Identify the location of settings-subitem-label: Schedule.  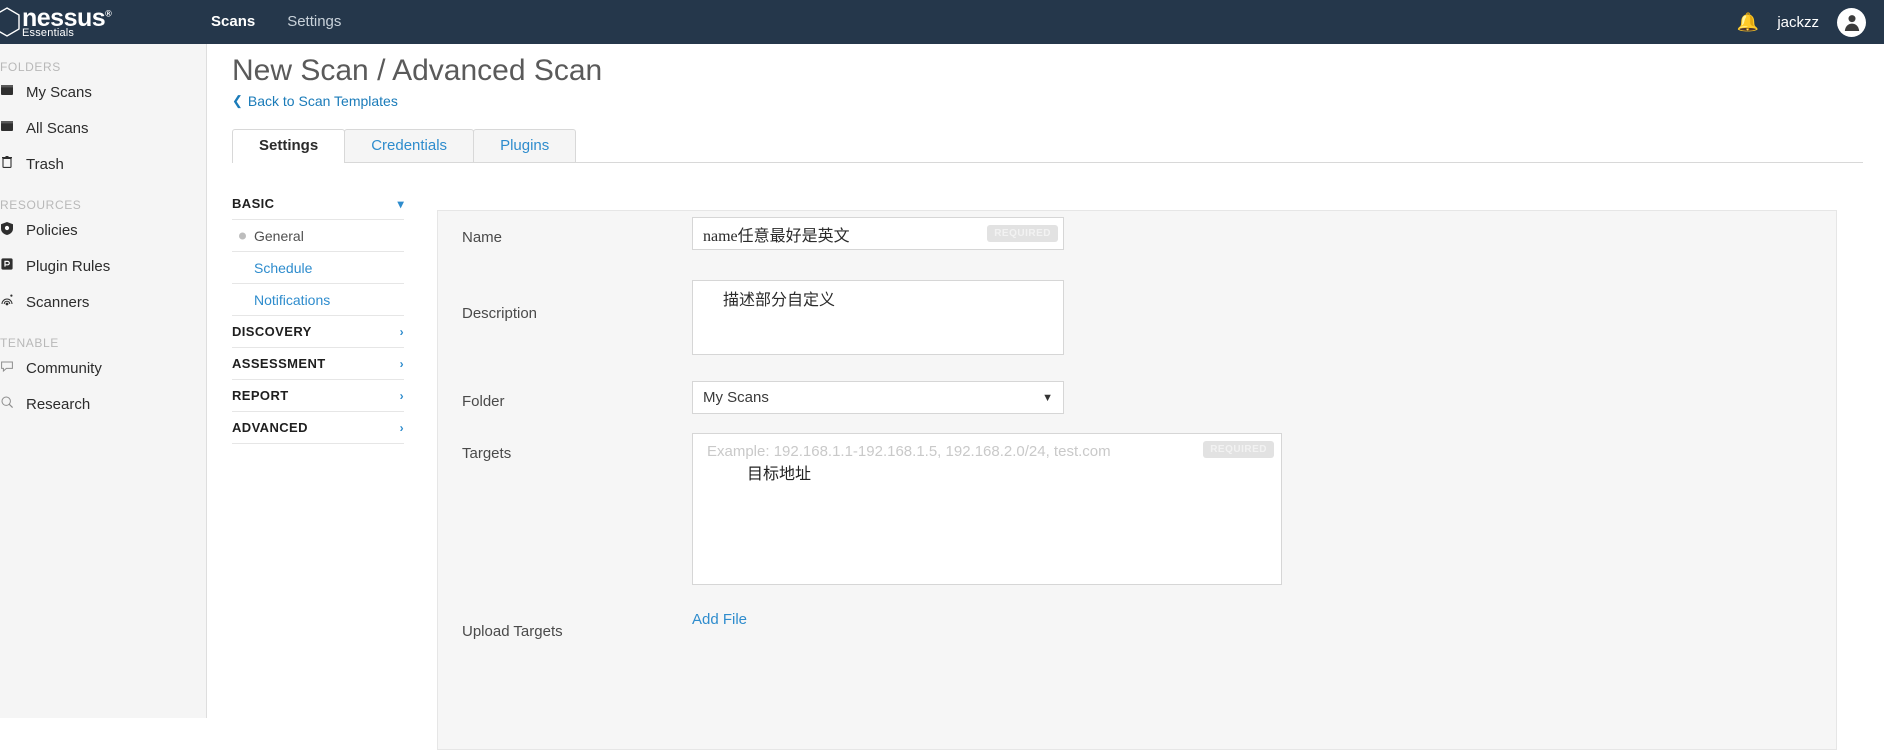
(283, 267).